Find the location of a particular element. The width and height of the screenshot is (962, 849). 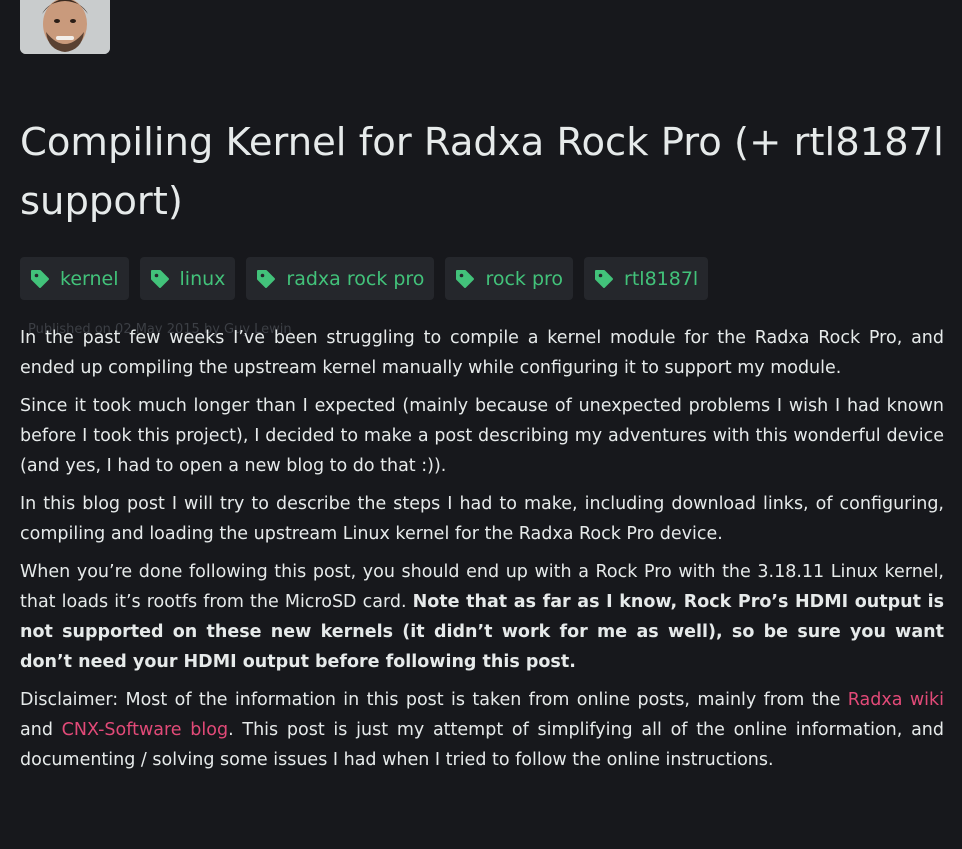

tag-radxa-rock-pro: radxa rock pro is located at coordinates (340, 278).